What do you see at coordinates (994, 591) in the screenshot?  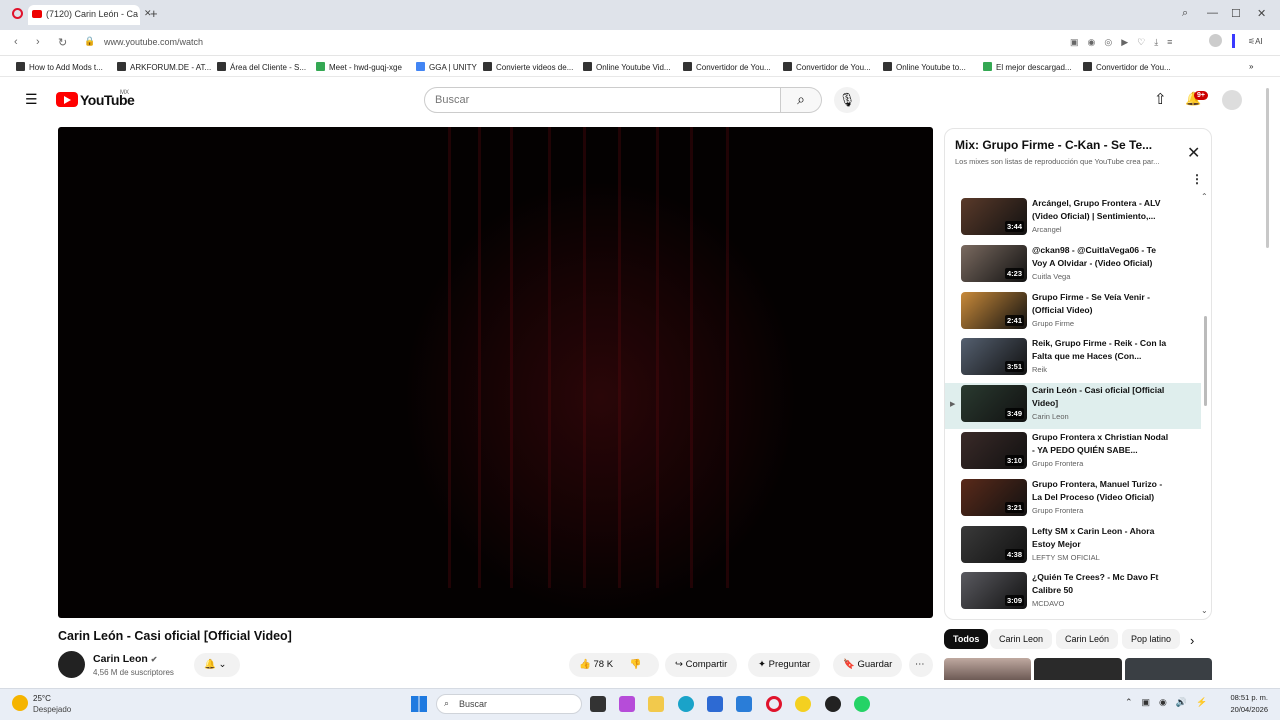 I see `video-thumbnail: 3:09` at bounding box center [994, 591].